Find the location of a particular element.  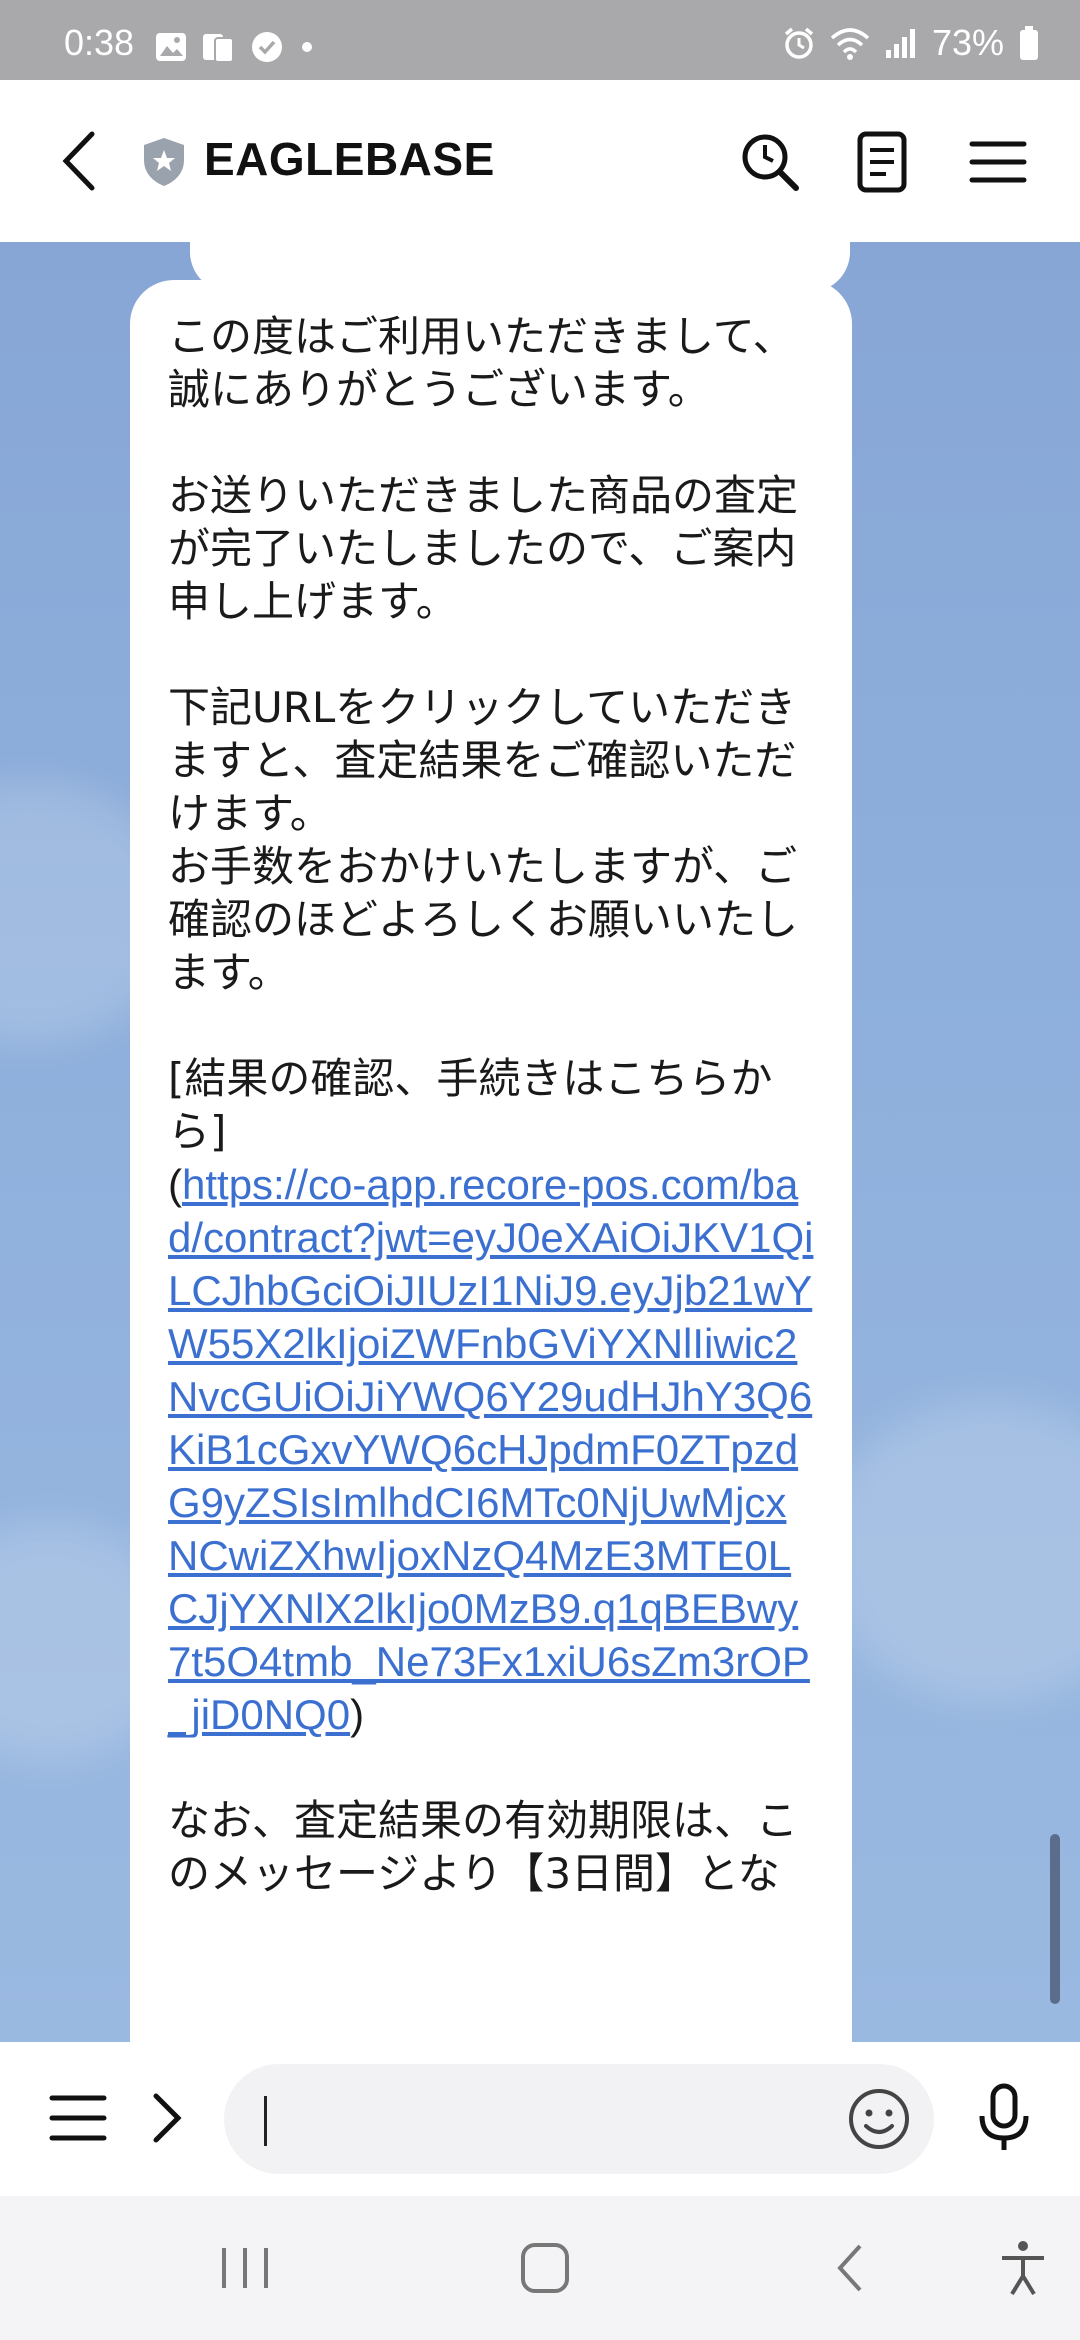

chat-scrollbar is located at coordinates (1055, 1919).